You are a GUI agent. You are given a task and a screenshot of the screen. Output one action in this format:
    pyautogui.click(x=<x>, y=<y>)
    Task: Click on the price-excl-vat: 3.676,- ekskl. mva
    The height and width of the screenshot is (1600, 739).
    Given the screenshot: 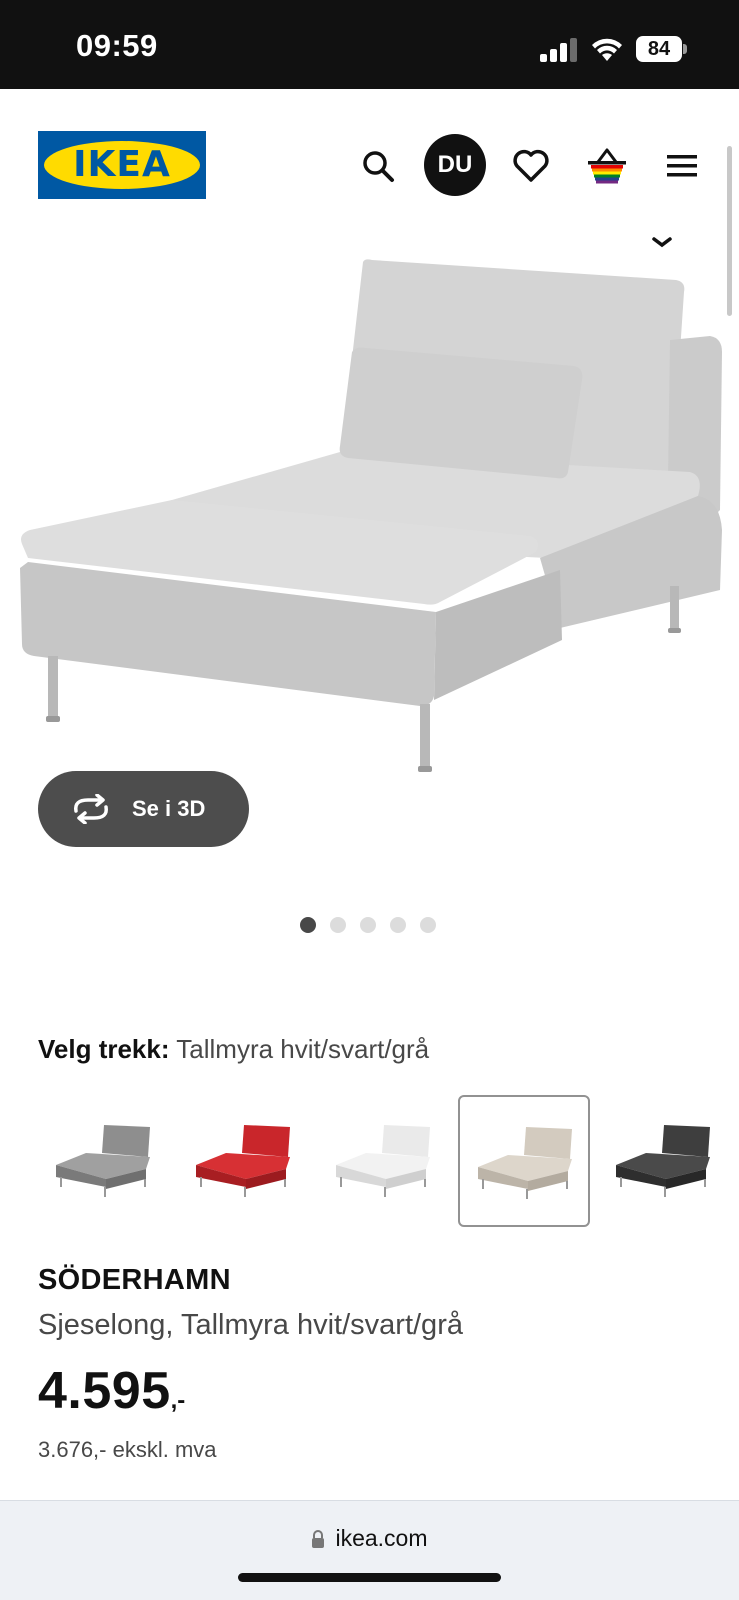 What is the action you would take?
    pyautogui.click(x=127, y=1449)
    